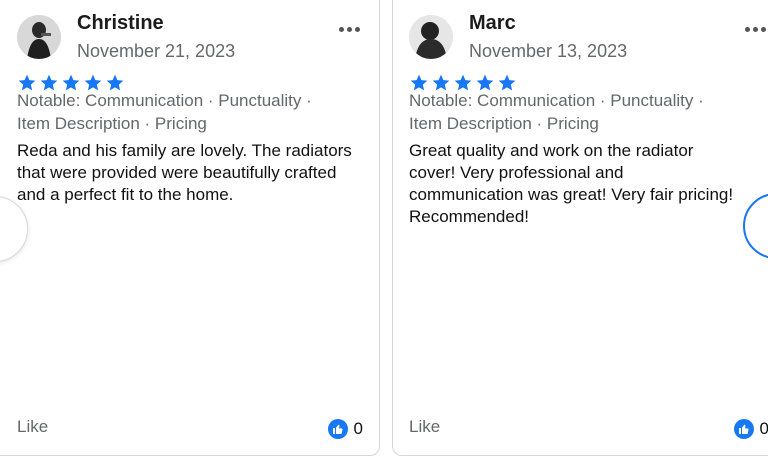  Describe the element at coordinates (156, 51) in the screenshot. I see `review-date: November 21, 2023` at that location.